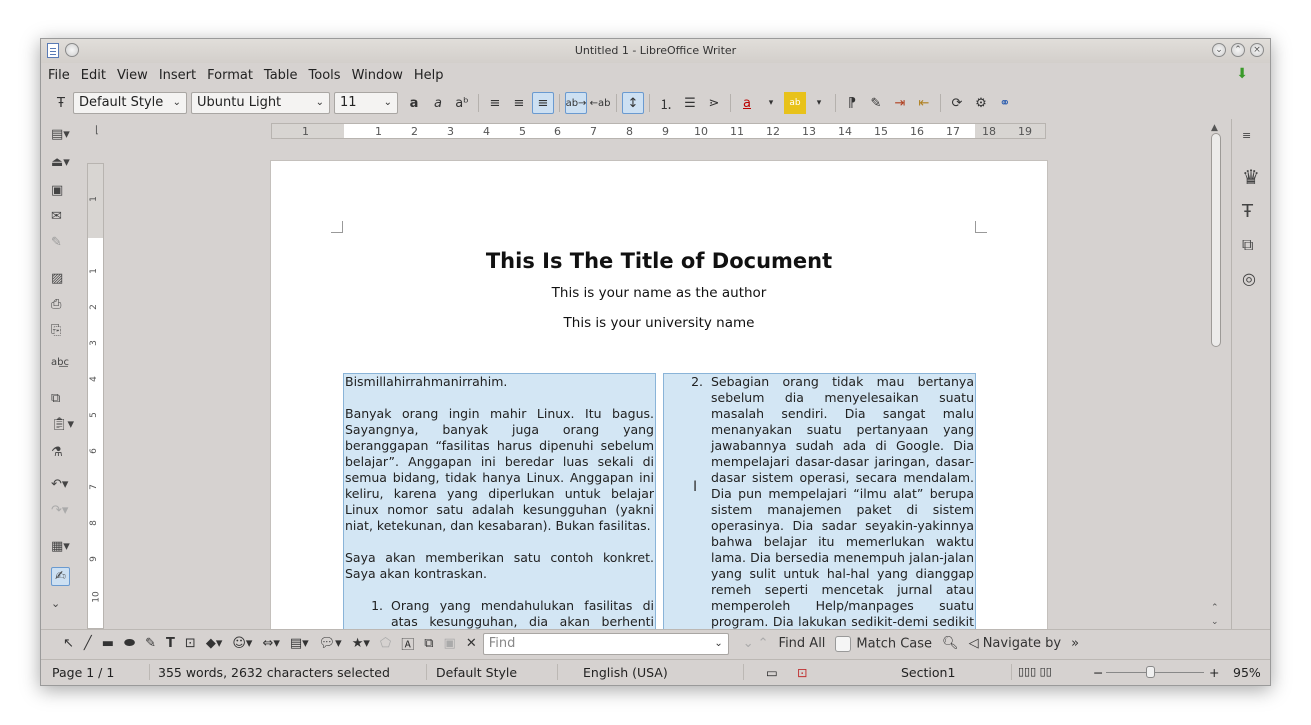 This screenshot has height=725, width=1311. Describe the element at coordinates (852, 103) in the screenshot. I see `para-spacing-icon: ⁋` at that location.